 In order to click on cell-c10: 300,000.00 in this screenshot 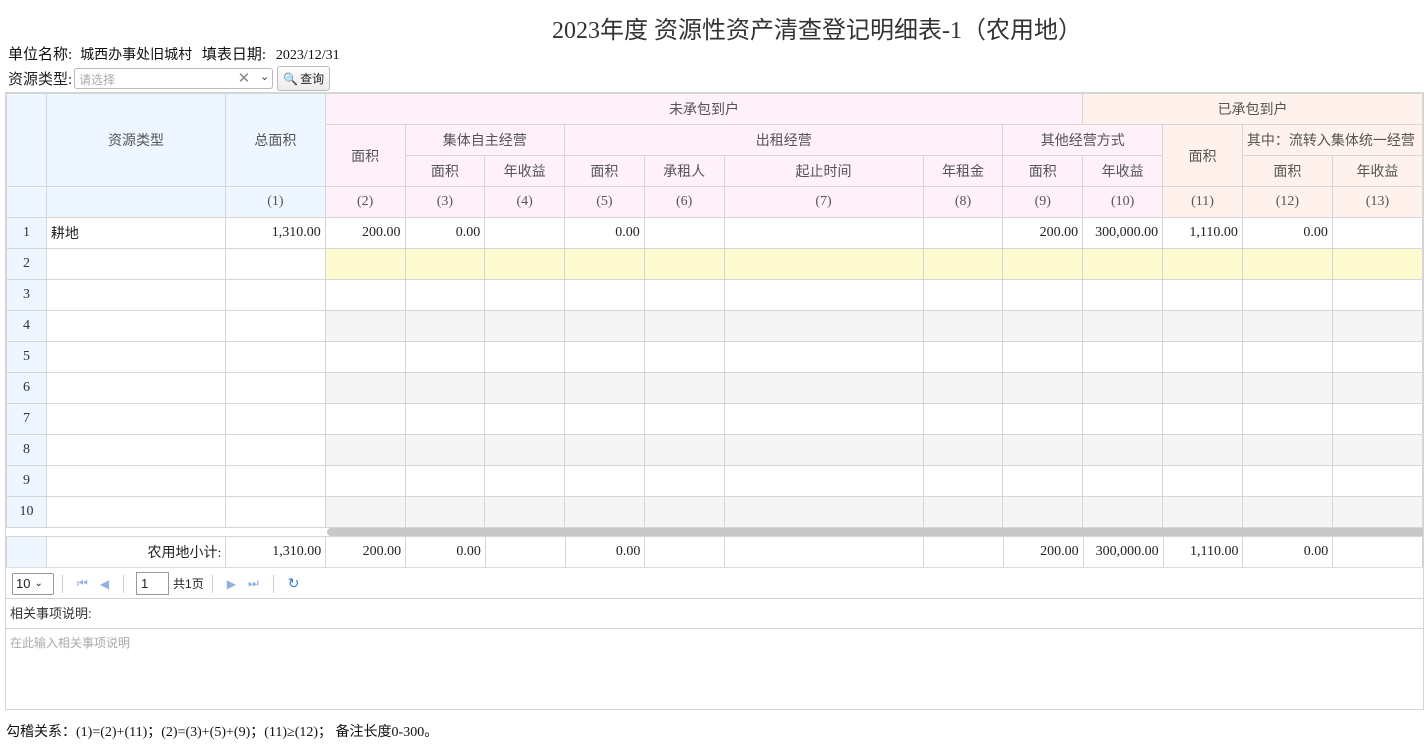, I will do `click(1123, 233)`.